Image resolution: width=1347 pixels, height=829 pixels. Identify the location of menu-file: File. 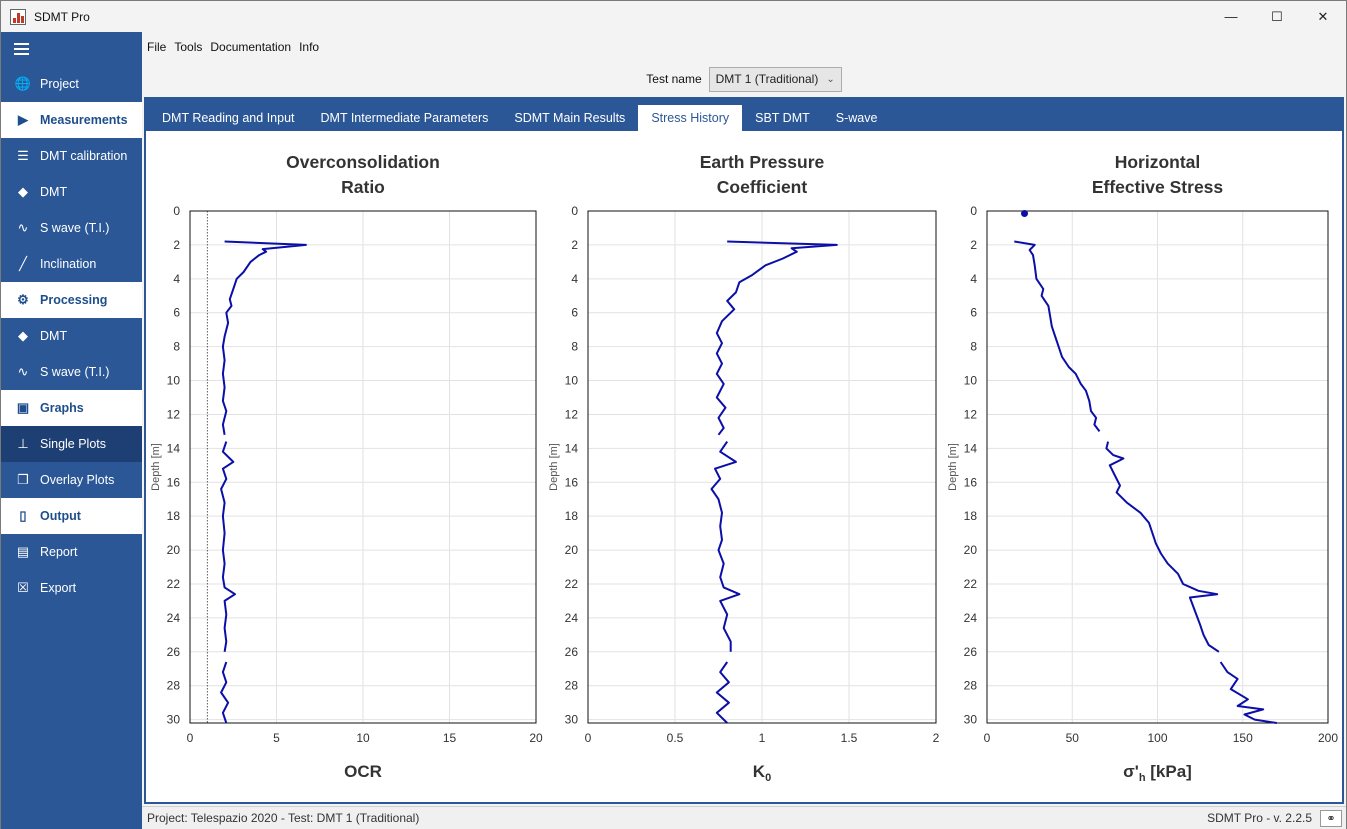
(156, 47).